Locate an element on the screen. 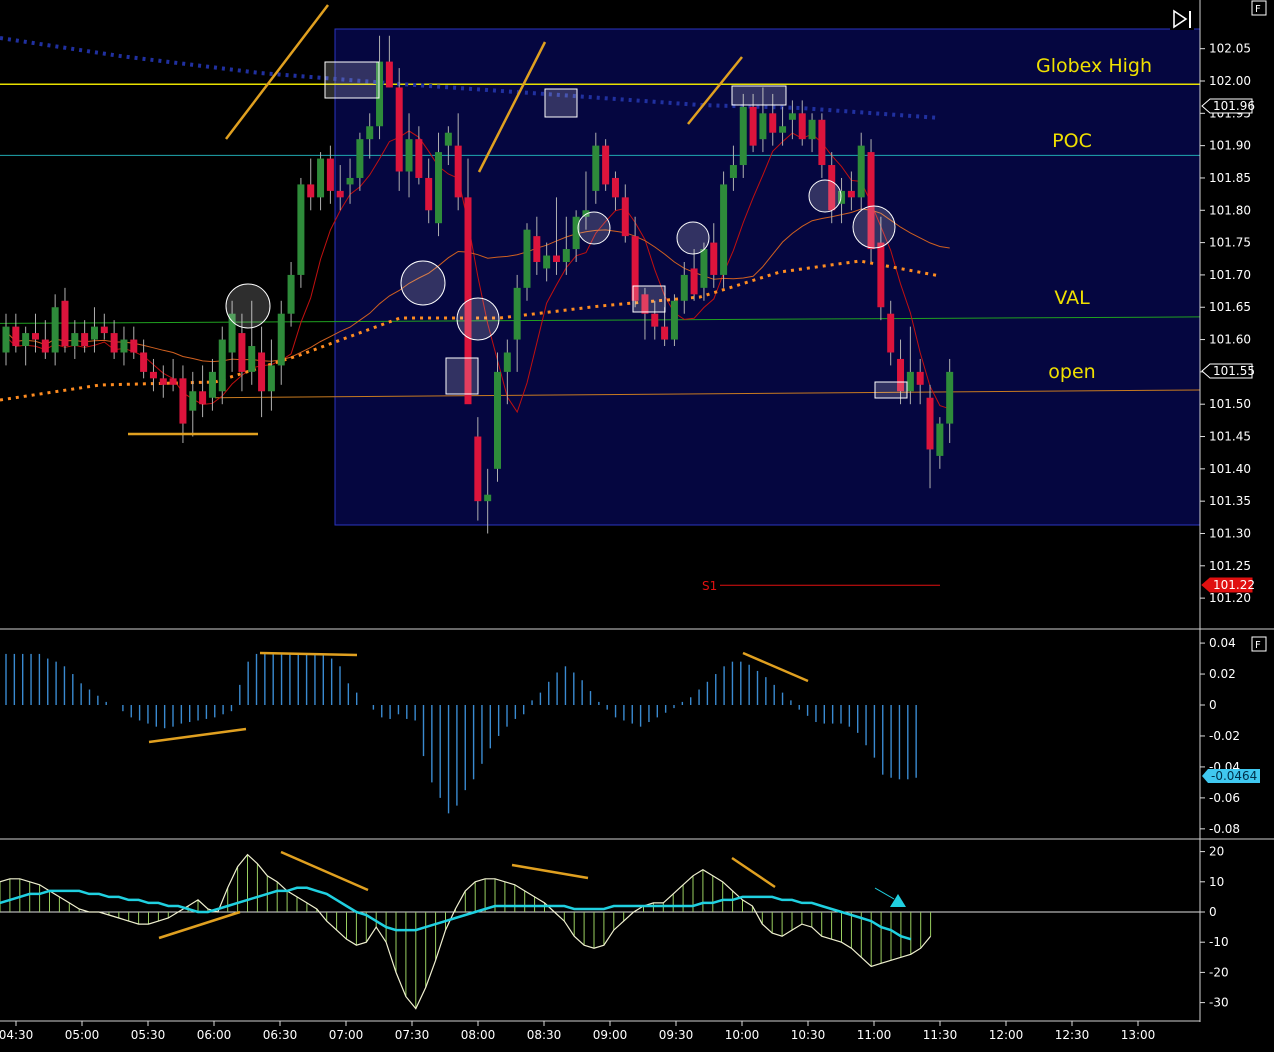 This screenshot has height=1052, width=1274. time-tick-label: 13:00 is located at coordinates (1138, 1035).